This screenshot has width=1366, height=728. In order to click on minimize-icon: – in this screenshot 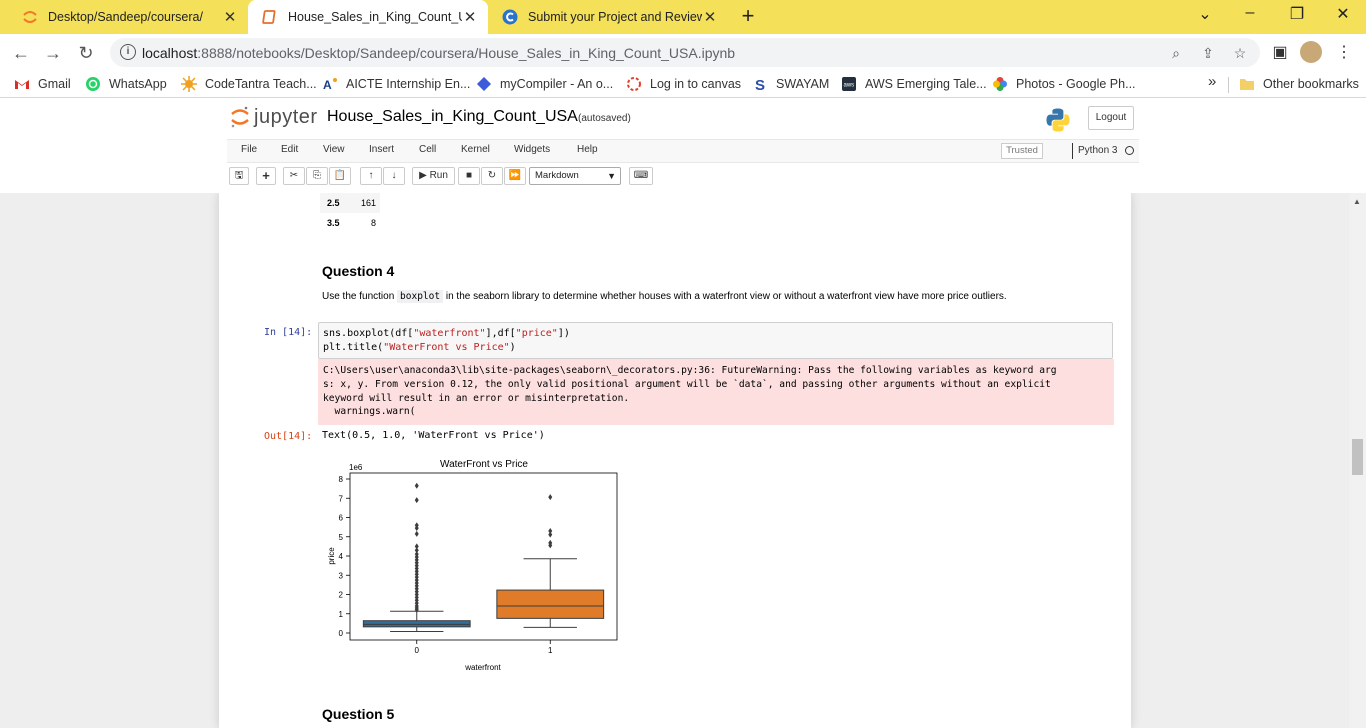, I will do `click(1250, 13)`.